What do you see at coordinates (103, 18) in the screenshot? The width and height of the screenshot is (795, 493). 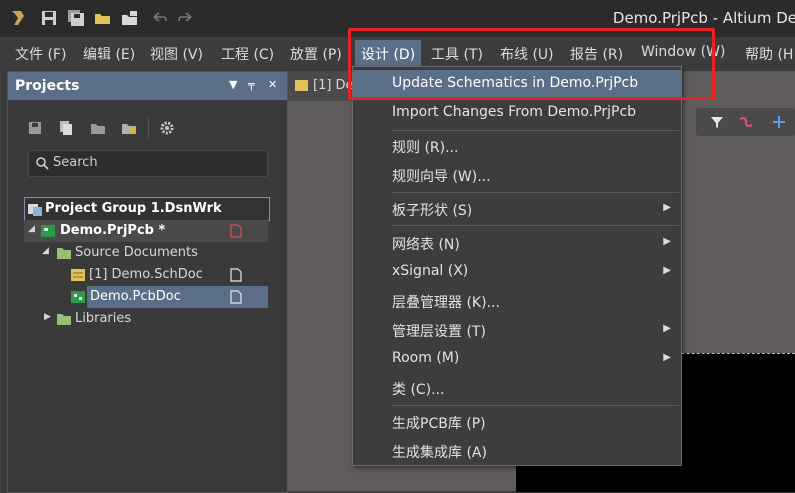 I see `open-folder-icon` at bounding box center [103, 18].